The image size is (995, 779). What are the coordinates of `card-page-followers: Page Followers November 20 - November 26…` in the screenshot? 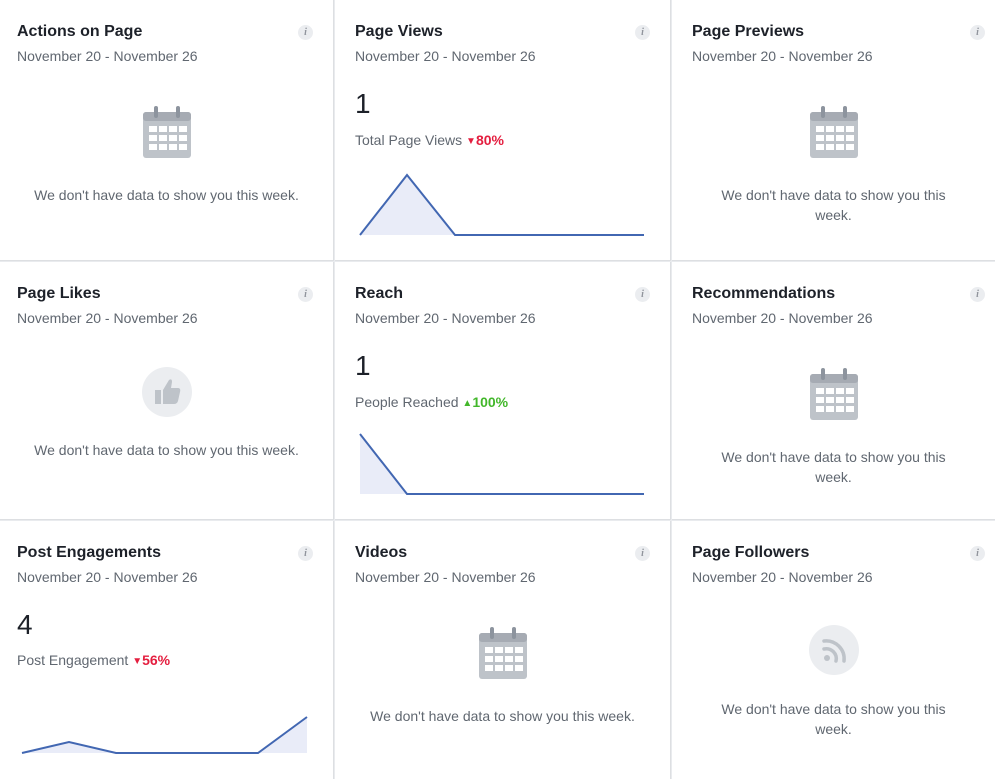 It's located at (833, 650).